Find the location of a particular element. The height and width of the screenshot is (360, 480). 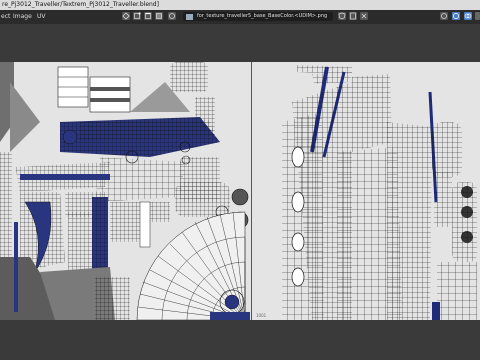

fake-user-shield-icon is located at coordinates (342, 16).